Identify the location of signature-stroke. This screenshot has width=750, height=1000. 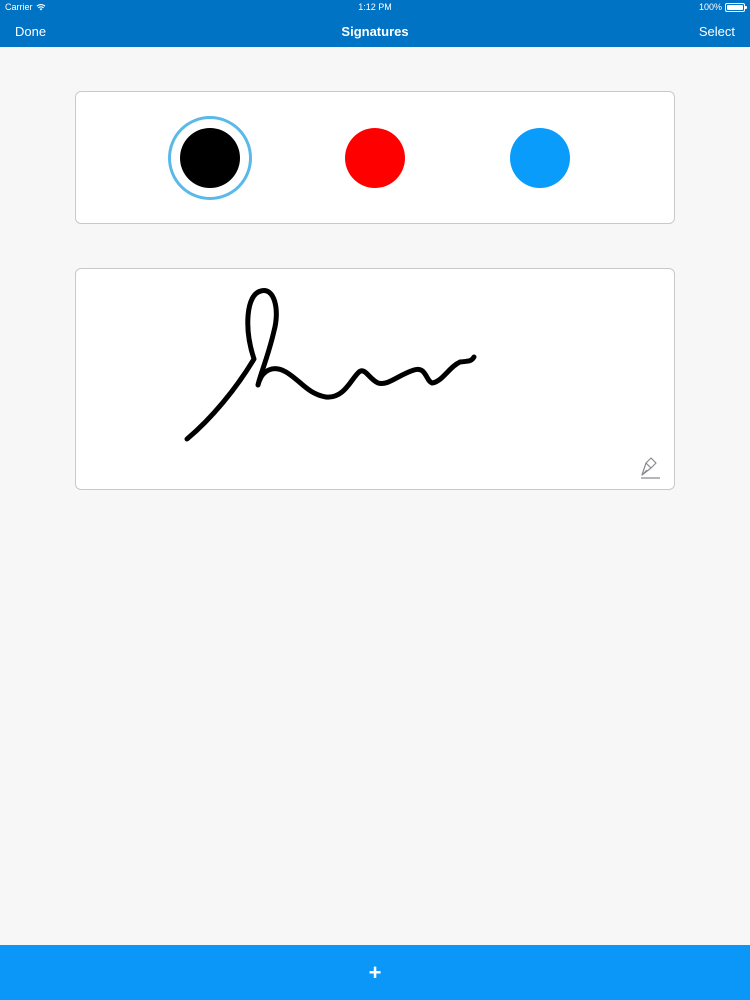
(330, 365).